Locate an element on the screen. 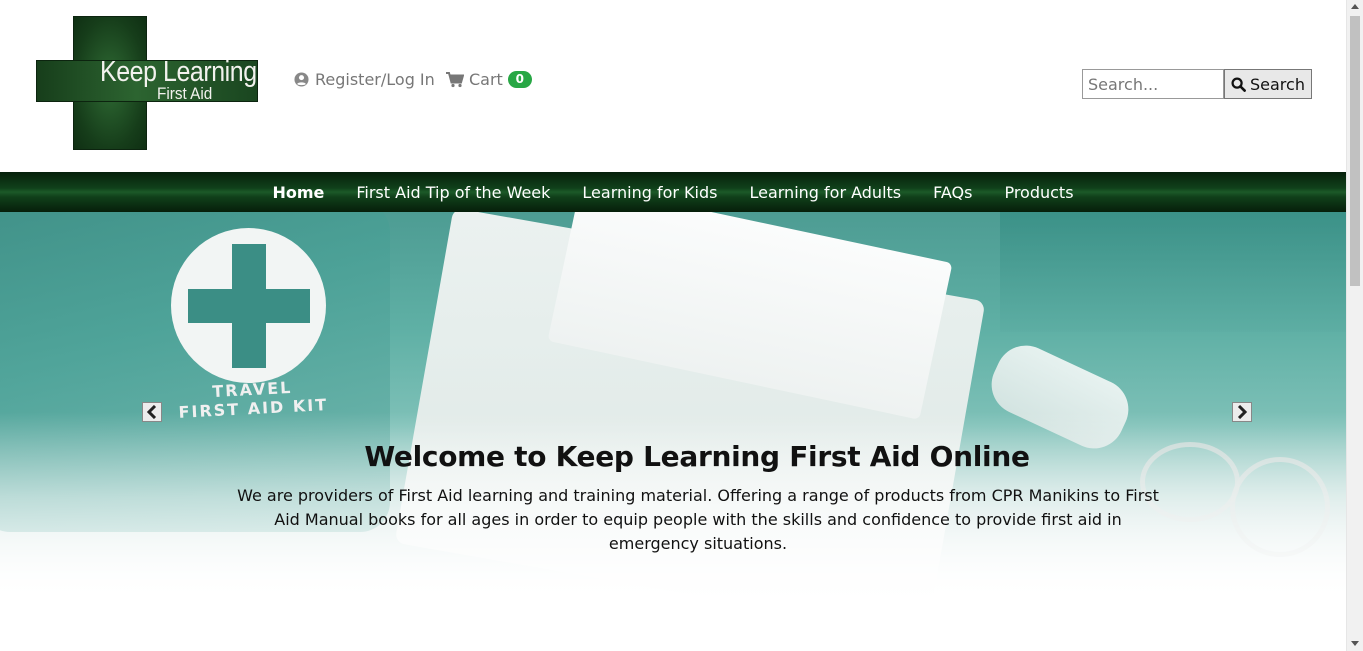  carousel-next-button is located at coordinates (1242, 412).